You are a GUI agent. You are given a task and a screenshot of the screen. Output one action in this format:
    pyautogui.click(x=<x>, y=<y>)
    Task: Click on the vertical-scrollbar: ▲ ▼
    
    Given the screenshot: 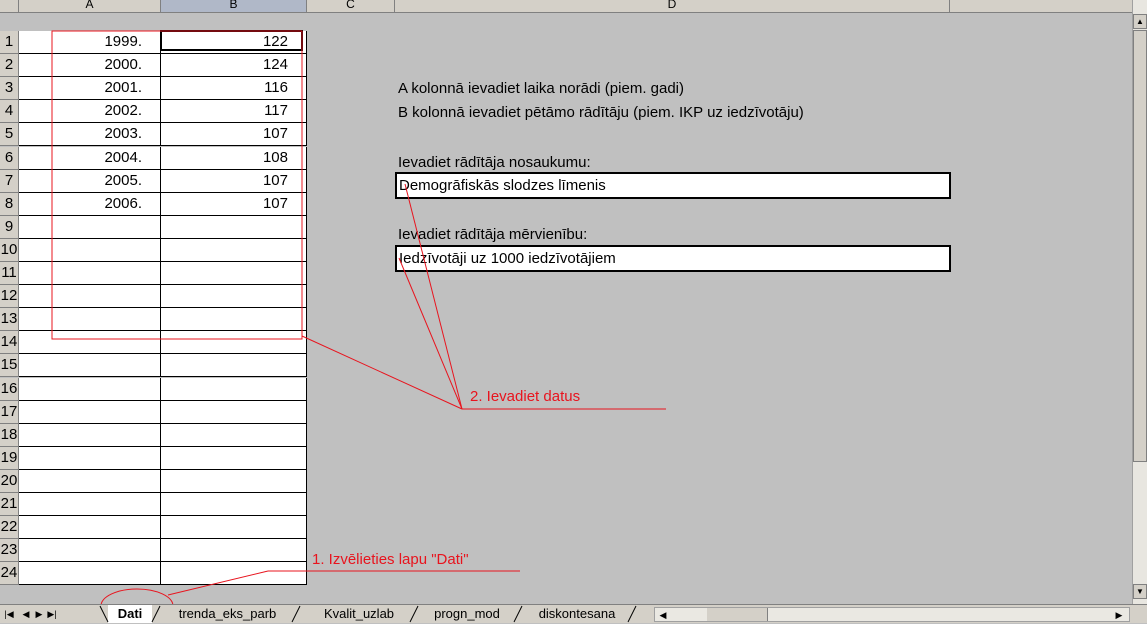 What is the action you would take?
    pyautogui.click(x=1139, y=302)
    